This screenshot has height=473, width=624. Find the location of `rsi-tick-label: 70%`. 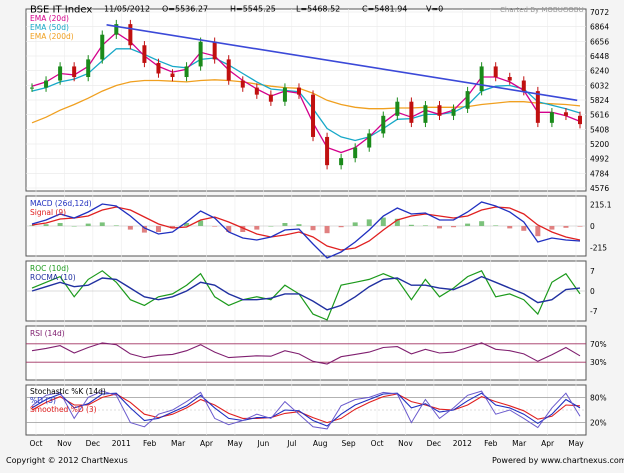

rsi-tick-label: 70% is located at coordinates (598, 344).